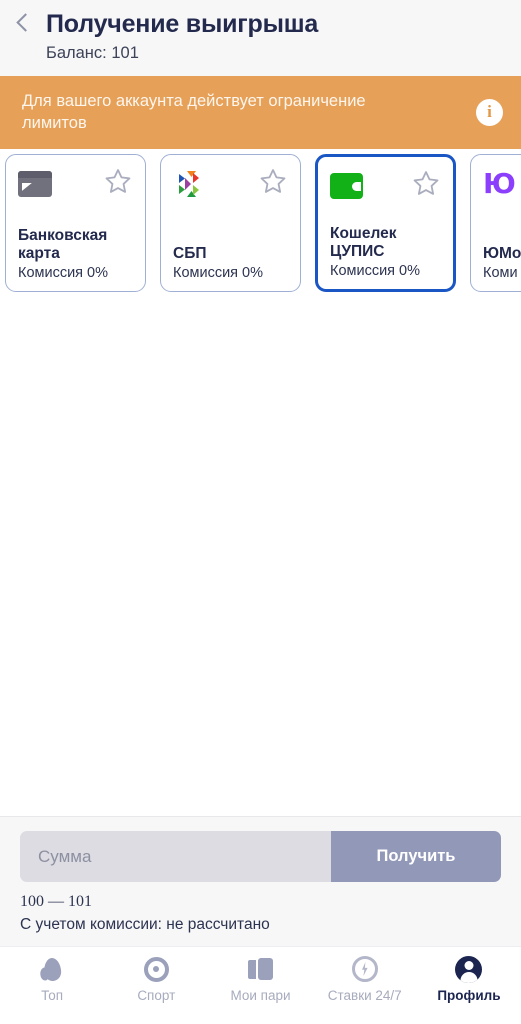 This screenshot has width=521, height=1024. I want to click on payment-method-card-cupis-wallet: Кошелек ЦУПИС Комиссия 0%, so click(385, 222).